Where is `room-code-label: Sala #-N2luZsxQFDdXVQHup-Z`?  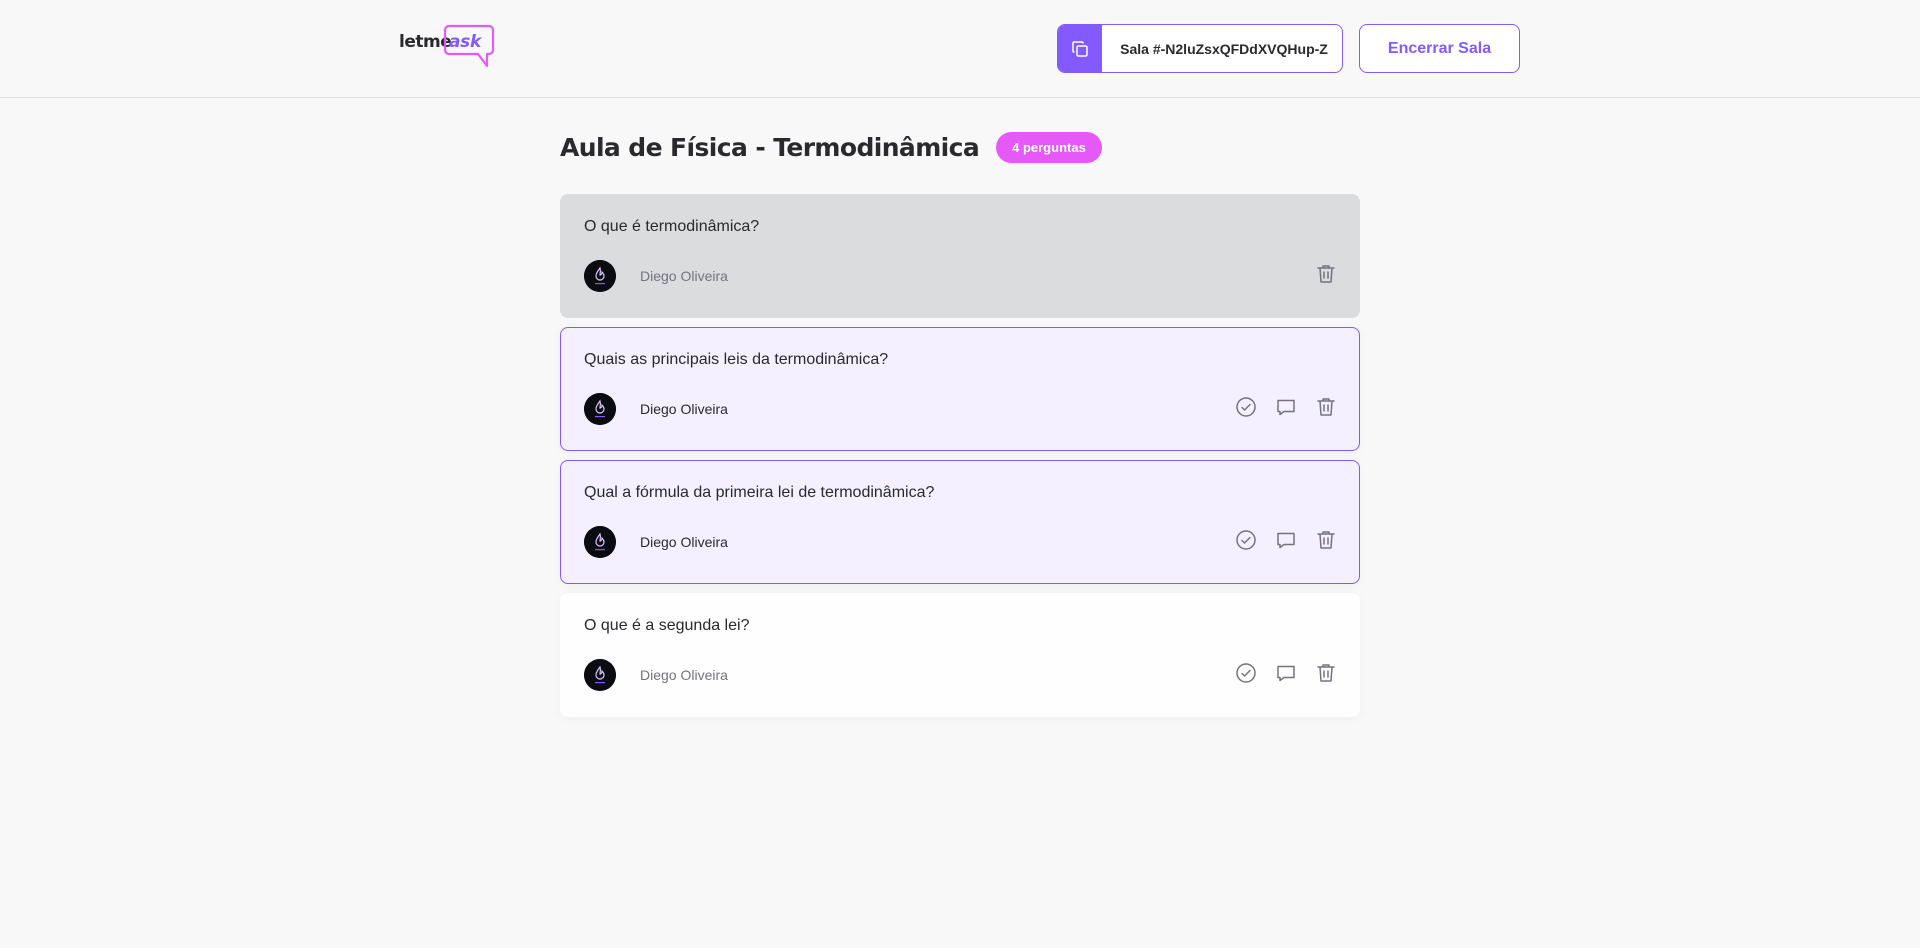
room-code-label: Sala #-N2luZsxQFDdXVQHup-Z is located at coordinates (1224, 48).